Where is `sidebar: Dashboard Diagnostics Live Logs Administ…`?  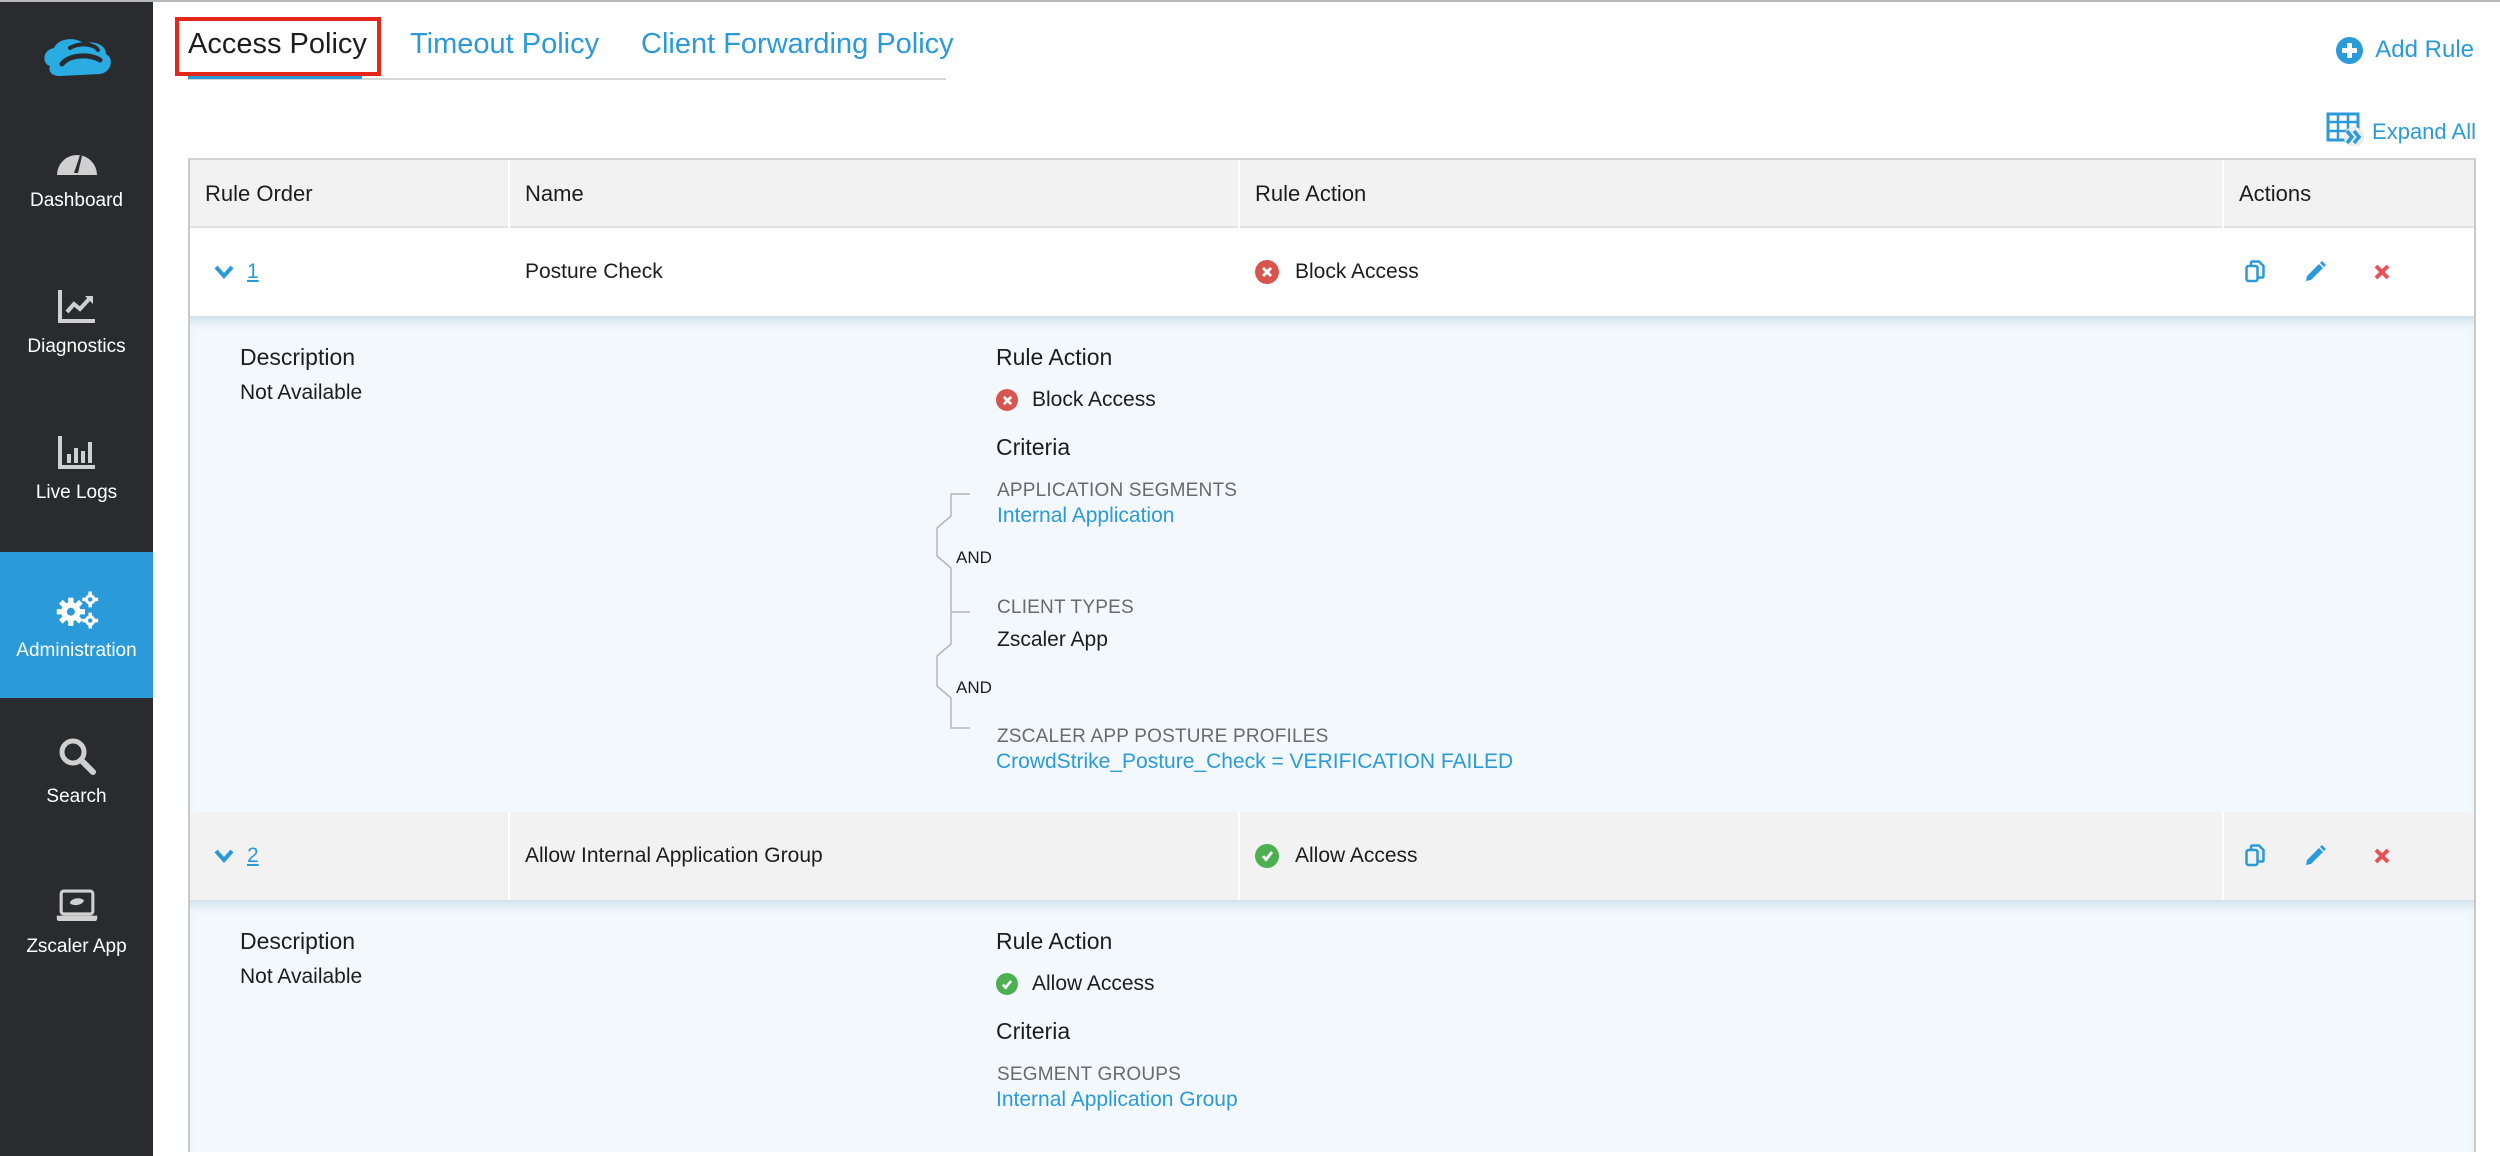
sidebar: Dashboard Diagnostics Live Logs Administ… is located at coordinates (76, 579).